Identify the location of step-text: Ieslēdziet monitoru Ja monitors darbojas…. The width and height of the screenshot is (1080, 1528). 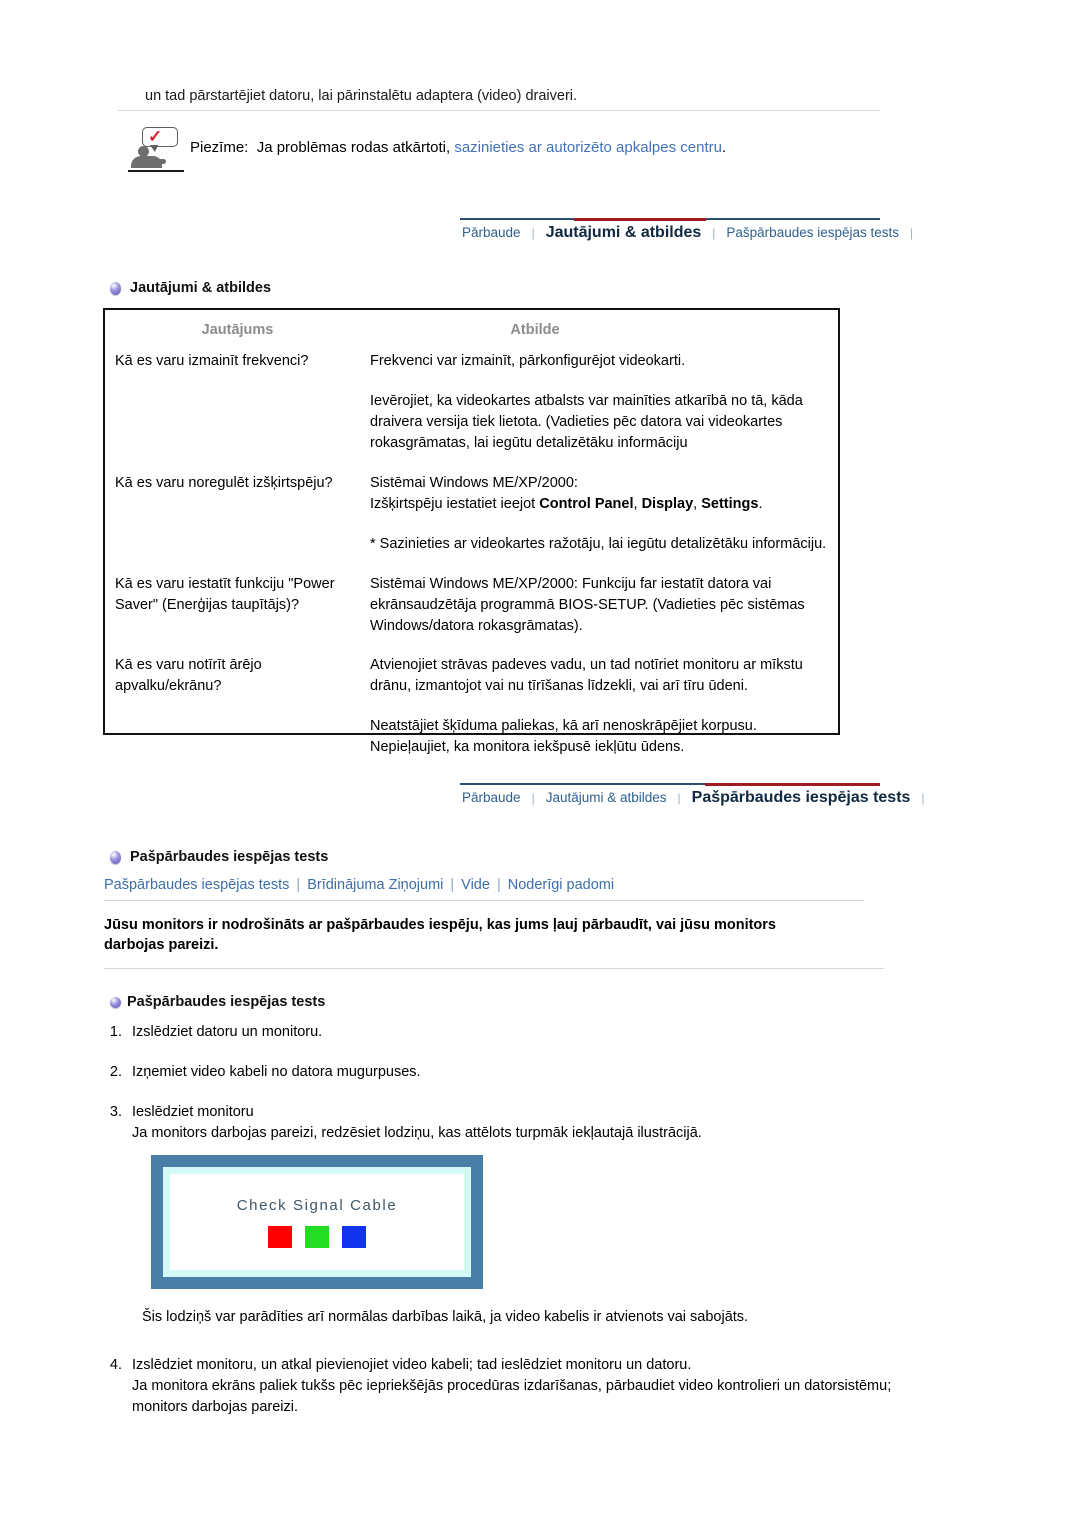
(508, 1123).